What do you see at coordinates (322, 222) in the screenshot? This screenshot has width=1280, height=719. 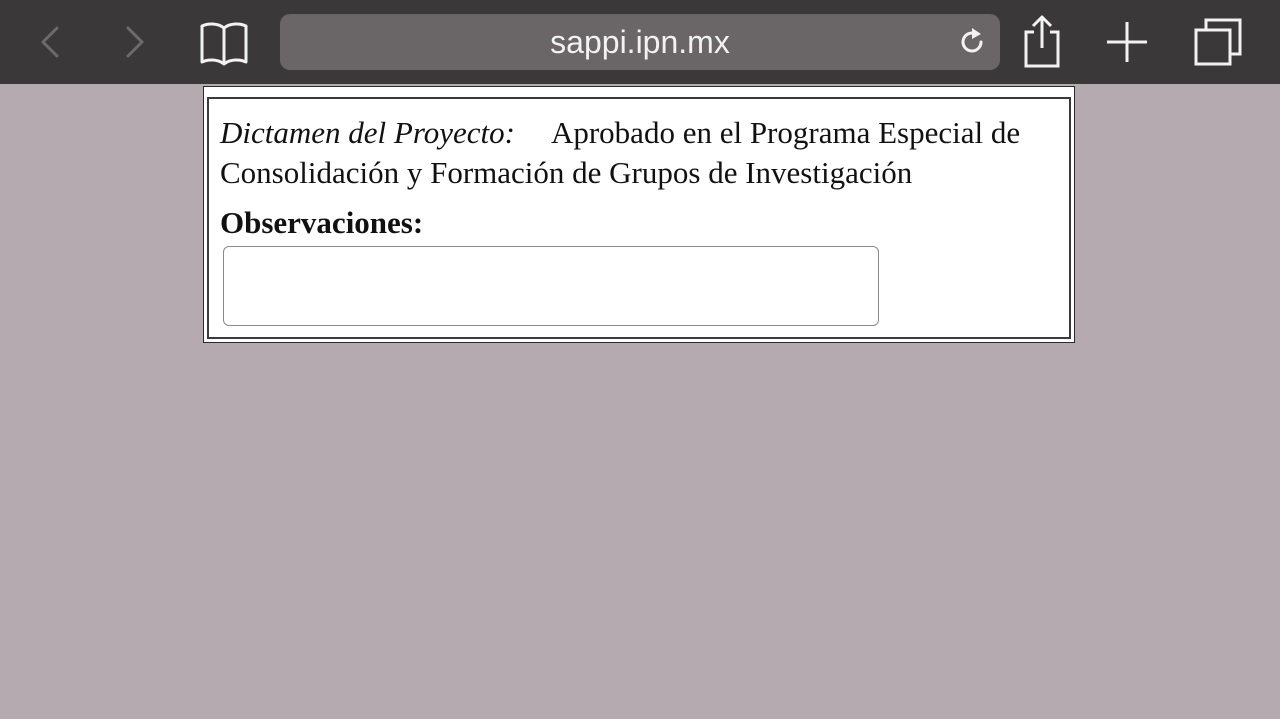 I see `observaciones-label: Observaciones:` at bounding box center [322, 222].